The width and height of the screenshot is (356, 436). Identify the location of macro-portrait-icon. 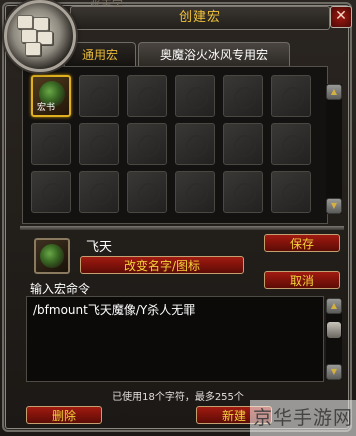
(40, 36).